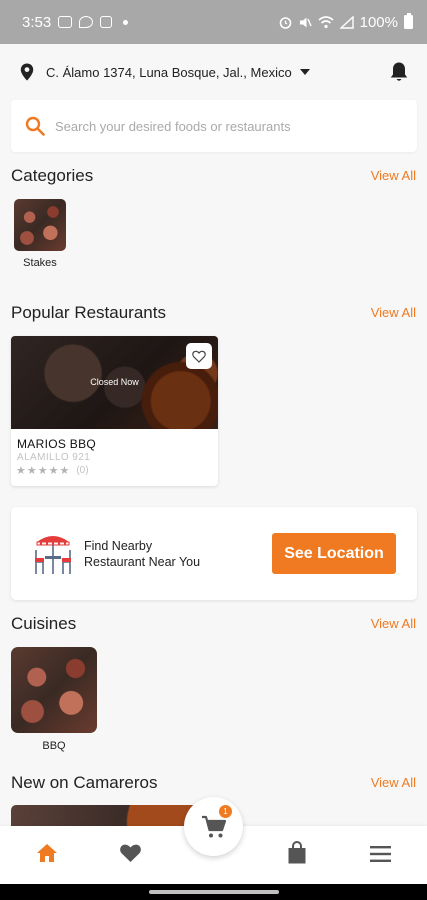 Image resolution: width=427 pixels, height=900 pixels. I want to click on cuisine-tile-bbq, so click(54, 690).